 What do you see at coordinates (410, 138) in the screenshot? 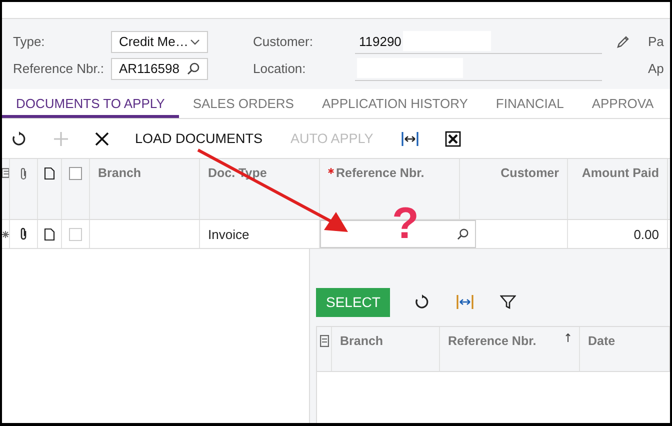
I see `fit-width-icon` at bounding box center [410, 138].